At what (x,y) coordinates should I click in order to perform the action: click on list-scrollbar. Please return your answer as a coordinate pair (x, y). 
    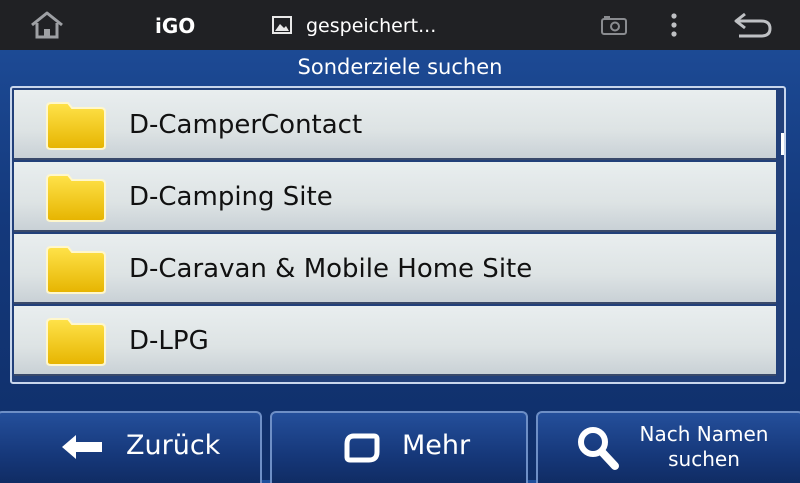
    Looking at the image, I should click on (782, 144).